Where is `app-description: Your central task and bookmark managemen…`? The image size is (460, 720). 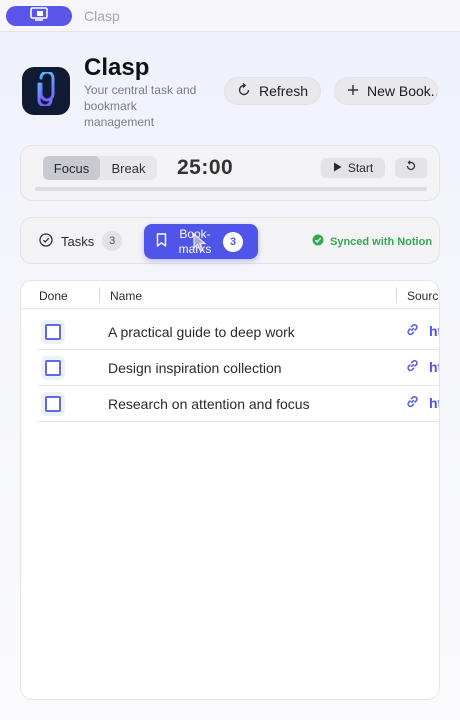
app-description: Your central task and bookmark managemen… is located at coordinates (140, 106).